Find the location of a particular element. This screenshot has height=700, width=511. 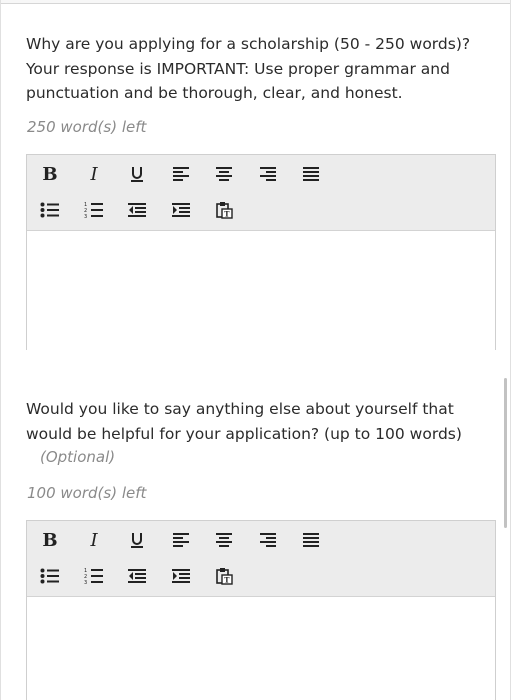

editor-1-toolbar: B I 123 T is located at coordinates (261, 193).